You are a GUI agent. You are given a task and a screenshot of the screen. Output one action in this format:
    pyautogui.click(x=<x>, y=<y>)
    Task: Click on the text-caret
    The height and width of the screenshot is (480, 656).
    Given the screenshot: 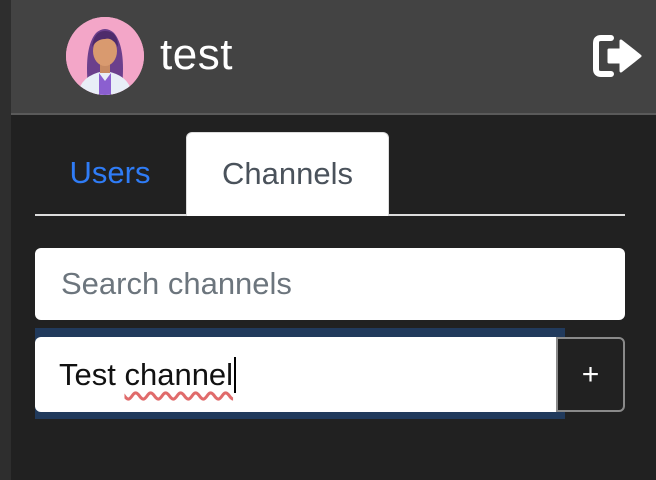 What is the action you would take?
    pyautogui.click(x=235, y=374)
    